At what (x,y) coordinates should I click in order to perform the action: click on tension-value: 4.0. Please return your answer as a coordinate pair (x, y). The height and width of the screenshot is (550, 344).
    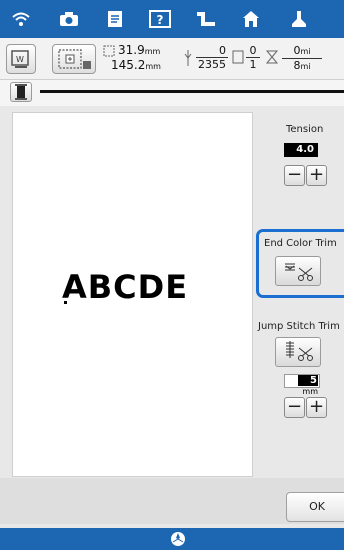
    Looking at the image, I should click on (301, 150).